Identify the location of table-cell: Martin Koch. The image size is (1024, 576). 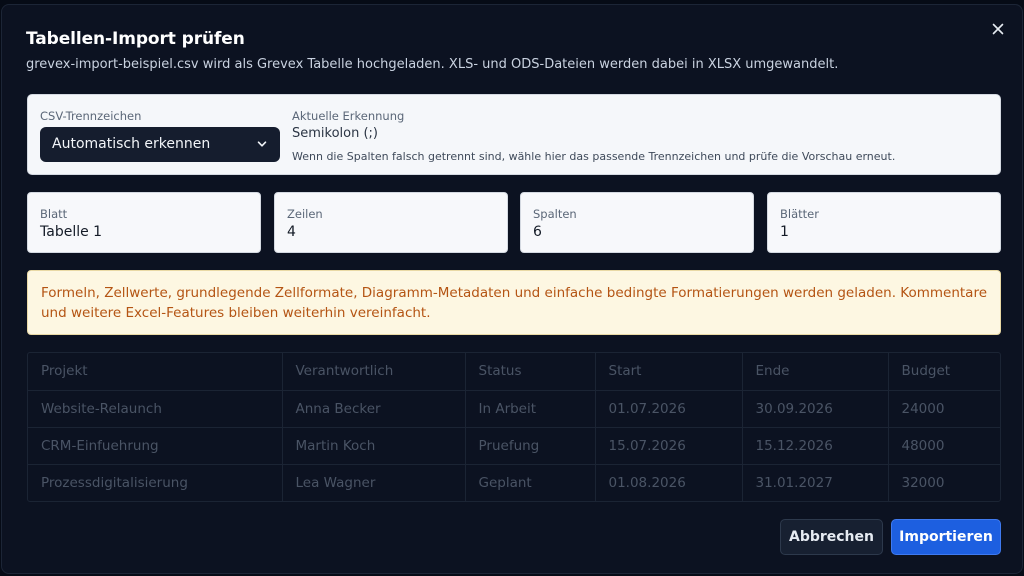
(373, 445).